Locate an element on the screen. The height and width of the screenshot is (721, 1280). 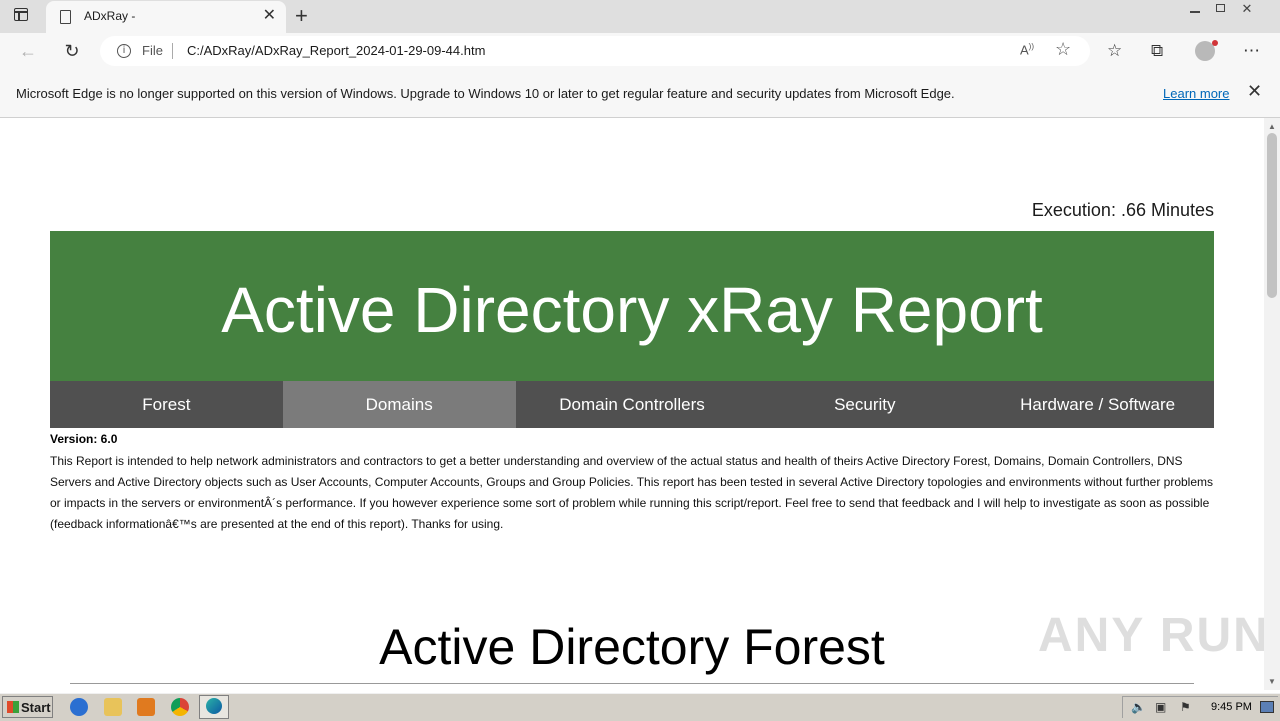
read-aloud-icon: A)) is located at coordinates (1027, 49).